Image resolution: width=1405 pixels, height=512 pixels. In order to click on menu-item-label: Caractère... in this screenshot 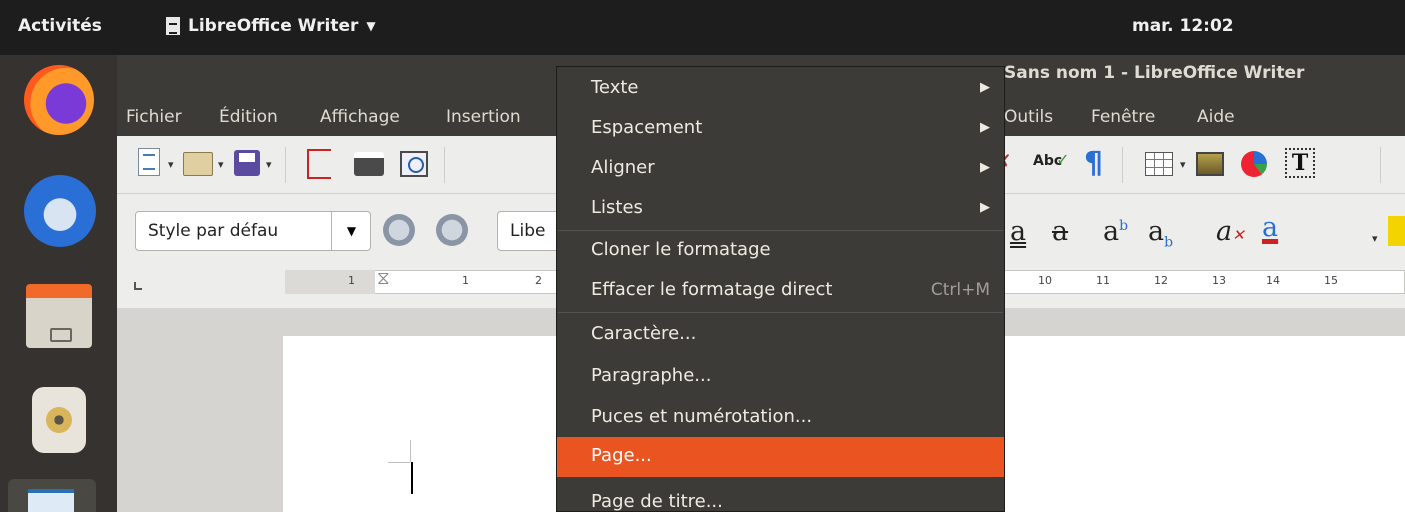, I will do `click(644, 333)`.